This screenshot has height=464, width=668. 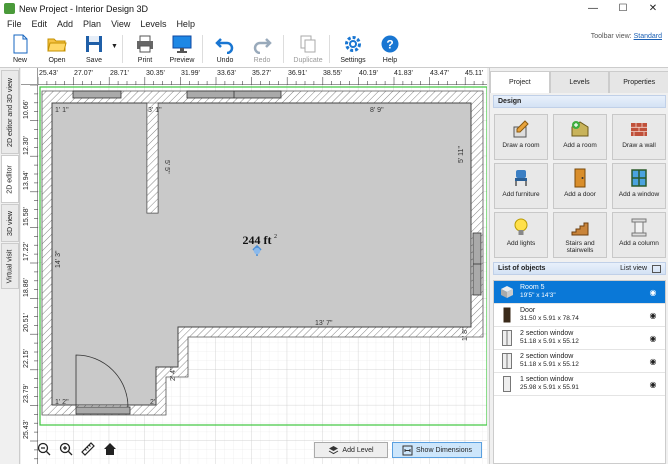 I want to click on stairs-button: Stairs and stairwells, so click(x=580, y=235).